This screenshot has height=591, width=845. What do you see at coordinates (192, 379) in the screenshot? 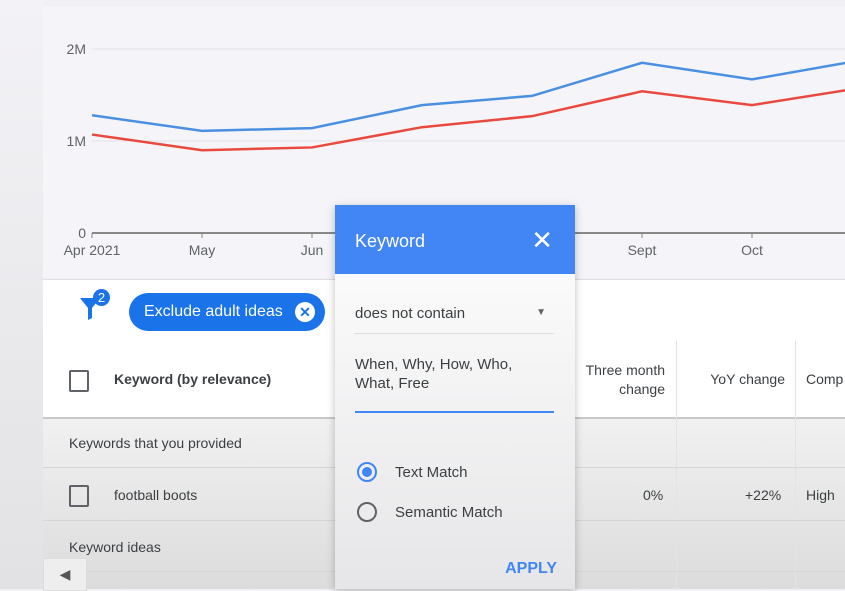
I see `header-keyword: Keyword (by relevance)` at bounding box center [192, 379].